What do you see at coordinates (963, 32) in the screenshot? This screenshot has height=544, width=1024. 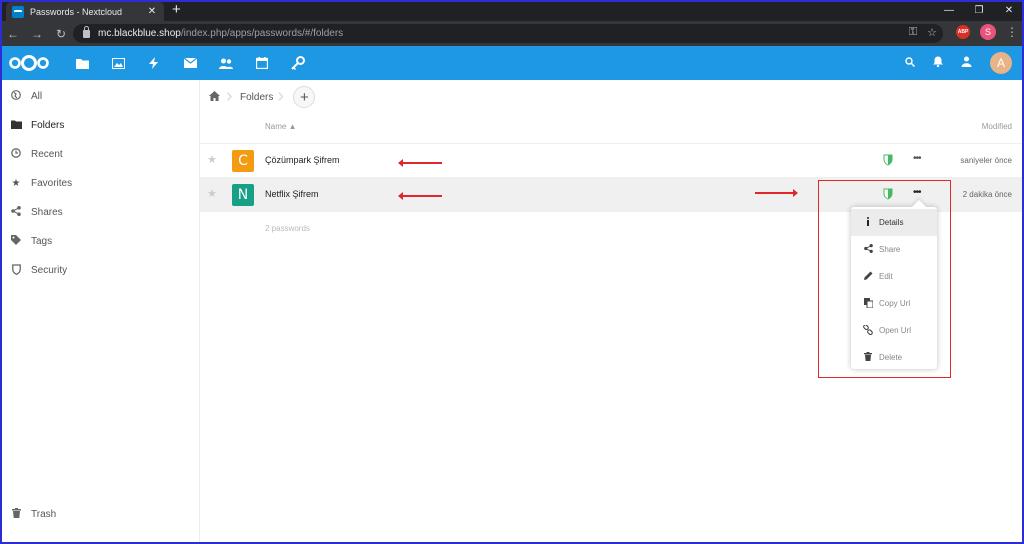 I see `adblock-extension-icon: ABP` at bounding box center [963, 32].